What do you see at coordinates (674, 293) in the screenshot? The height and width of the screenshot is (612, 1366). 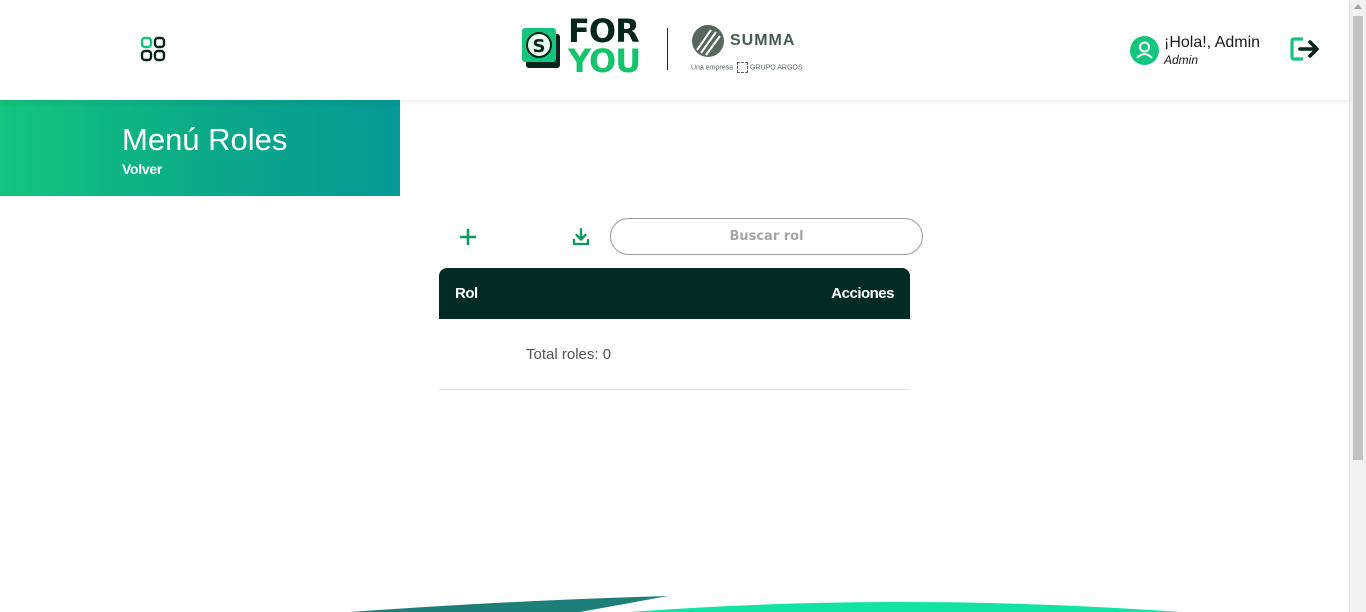 I see `roles-table-header: Rol Acciones` at bounding box center [674, 293].